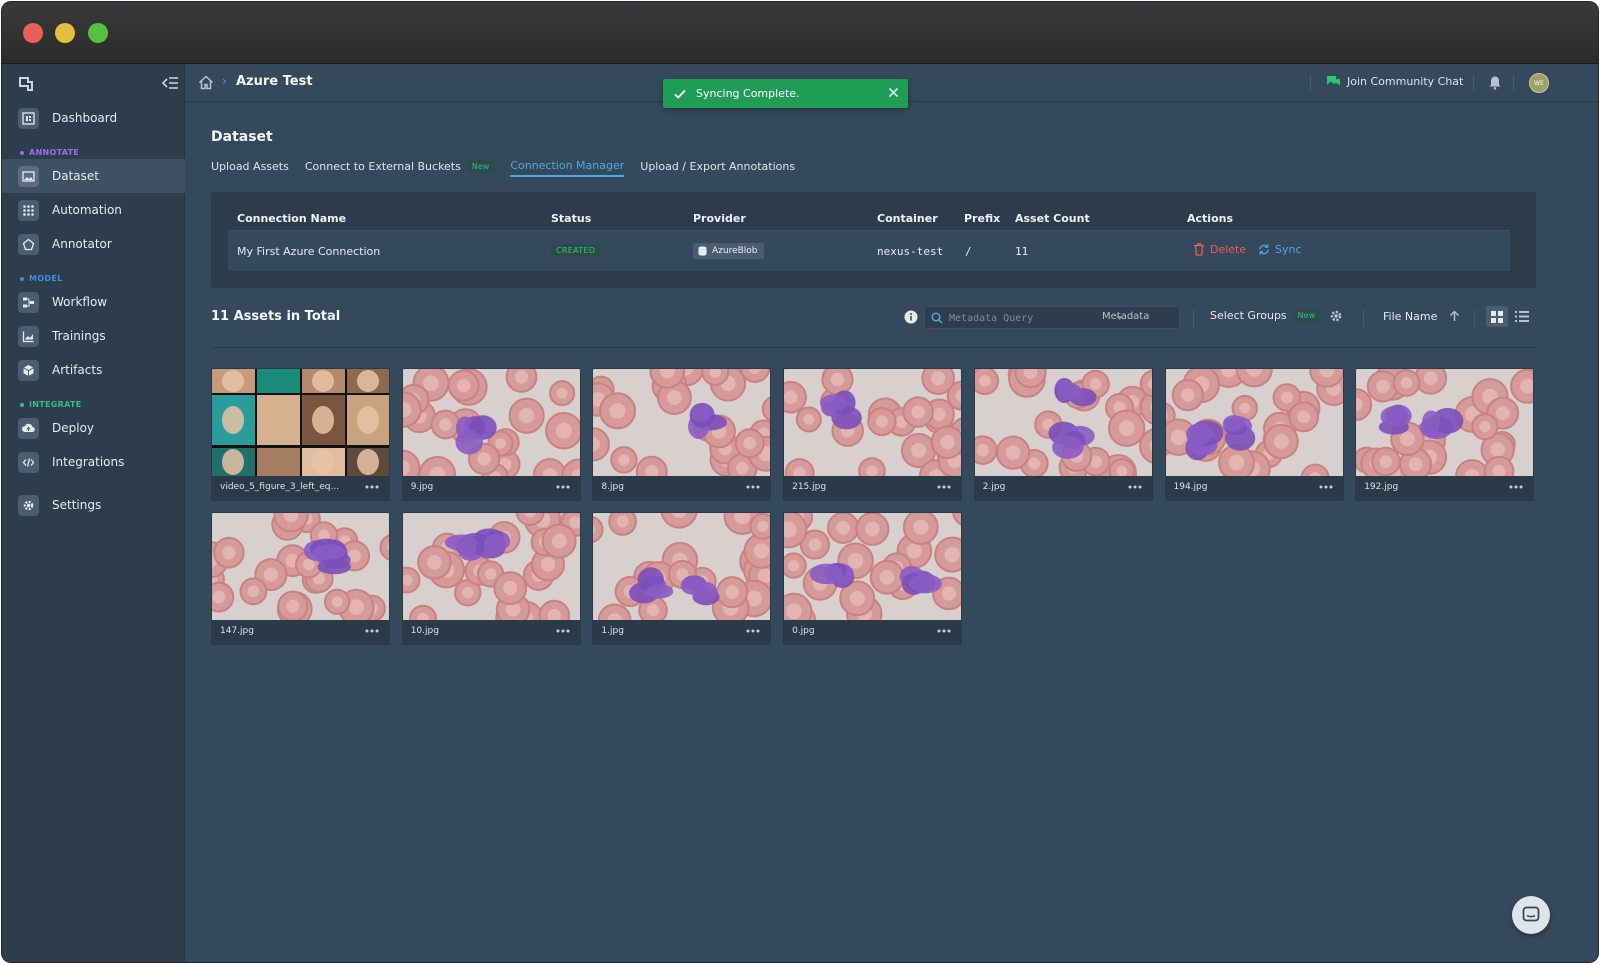 The height and width of the screenshot is (964, 1600). Describe the element at coordinates (1022, 251) in the screenshot. I see `asset-count-value: 11` at that location.